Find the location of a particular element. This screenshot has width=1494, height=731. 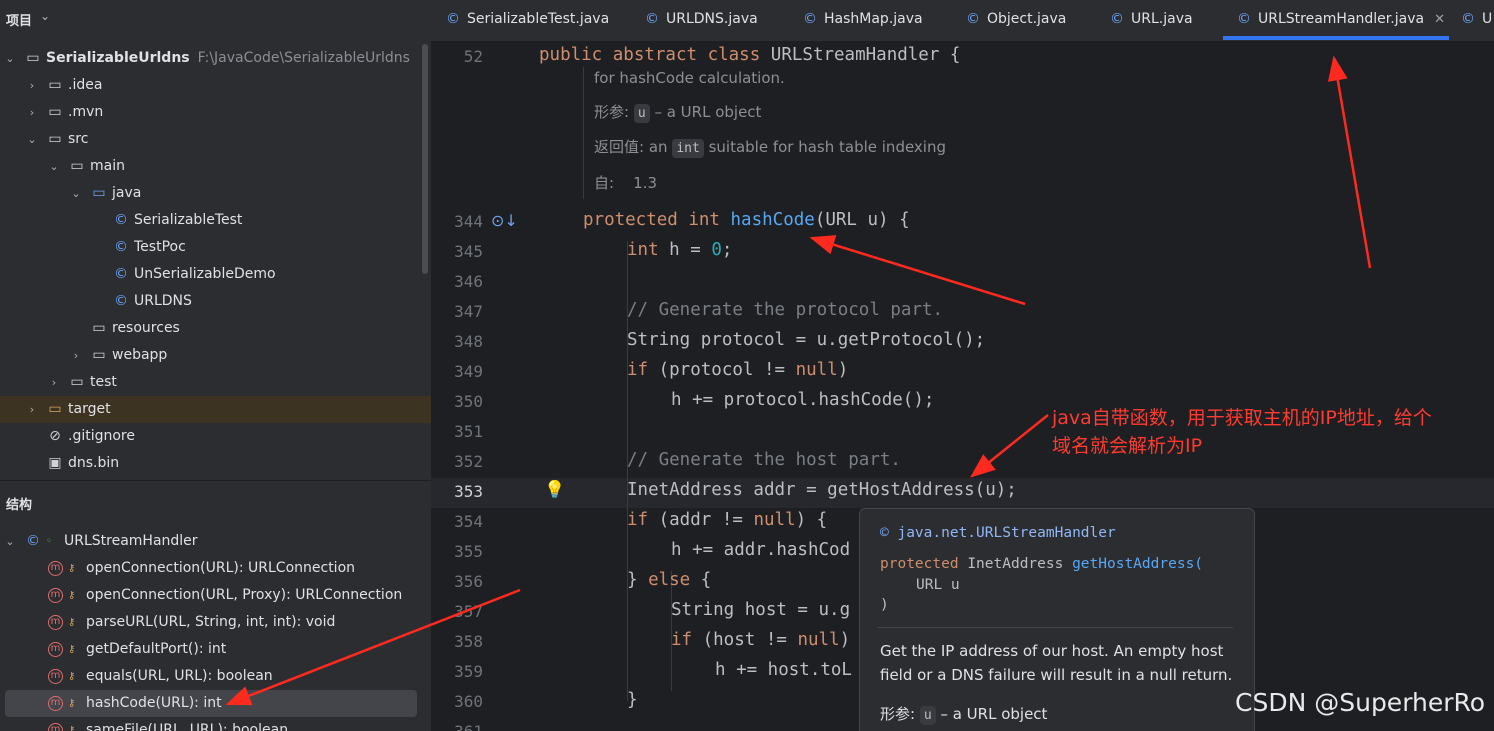

popup-sig-type: InetAddress is located at coordinates (1015, 564).